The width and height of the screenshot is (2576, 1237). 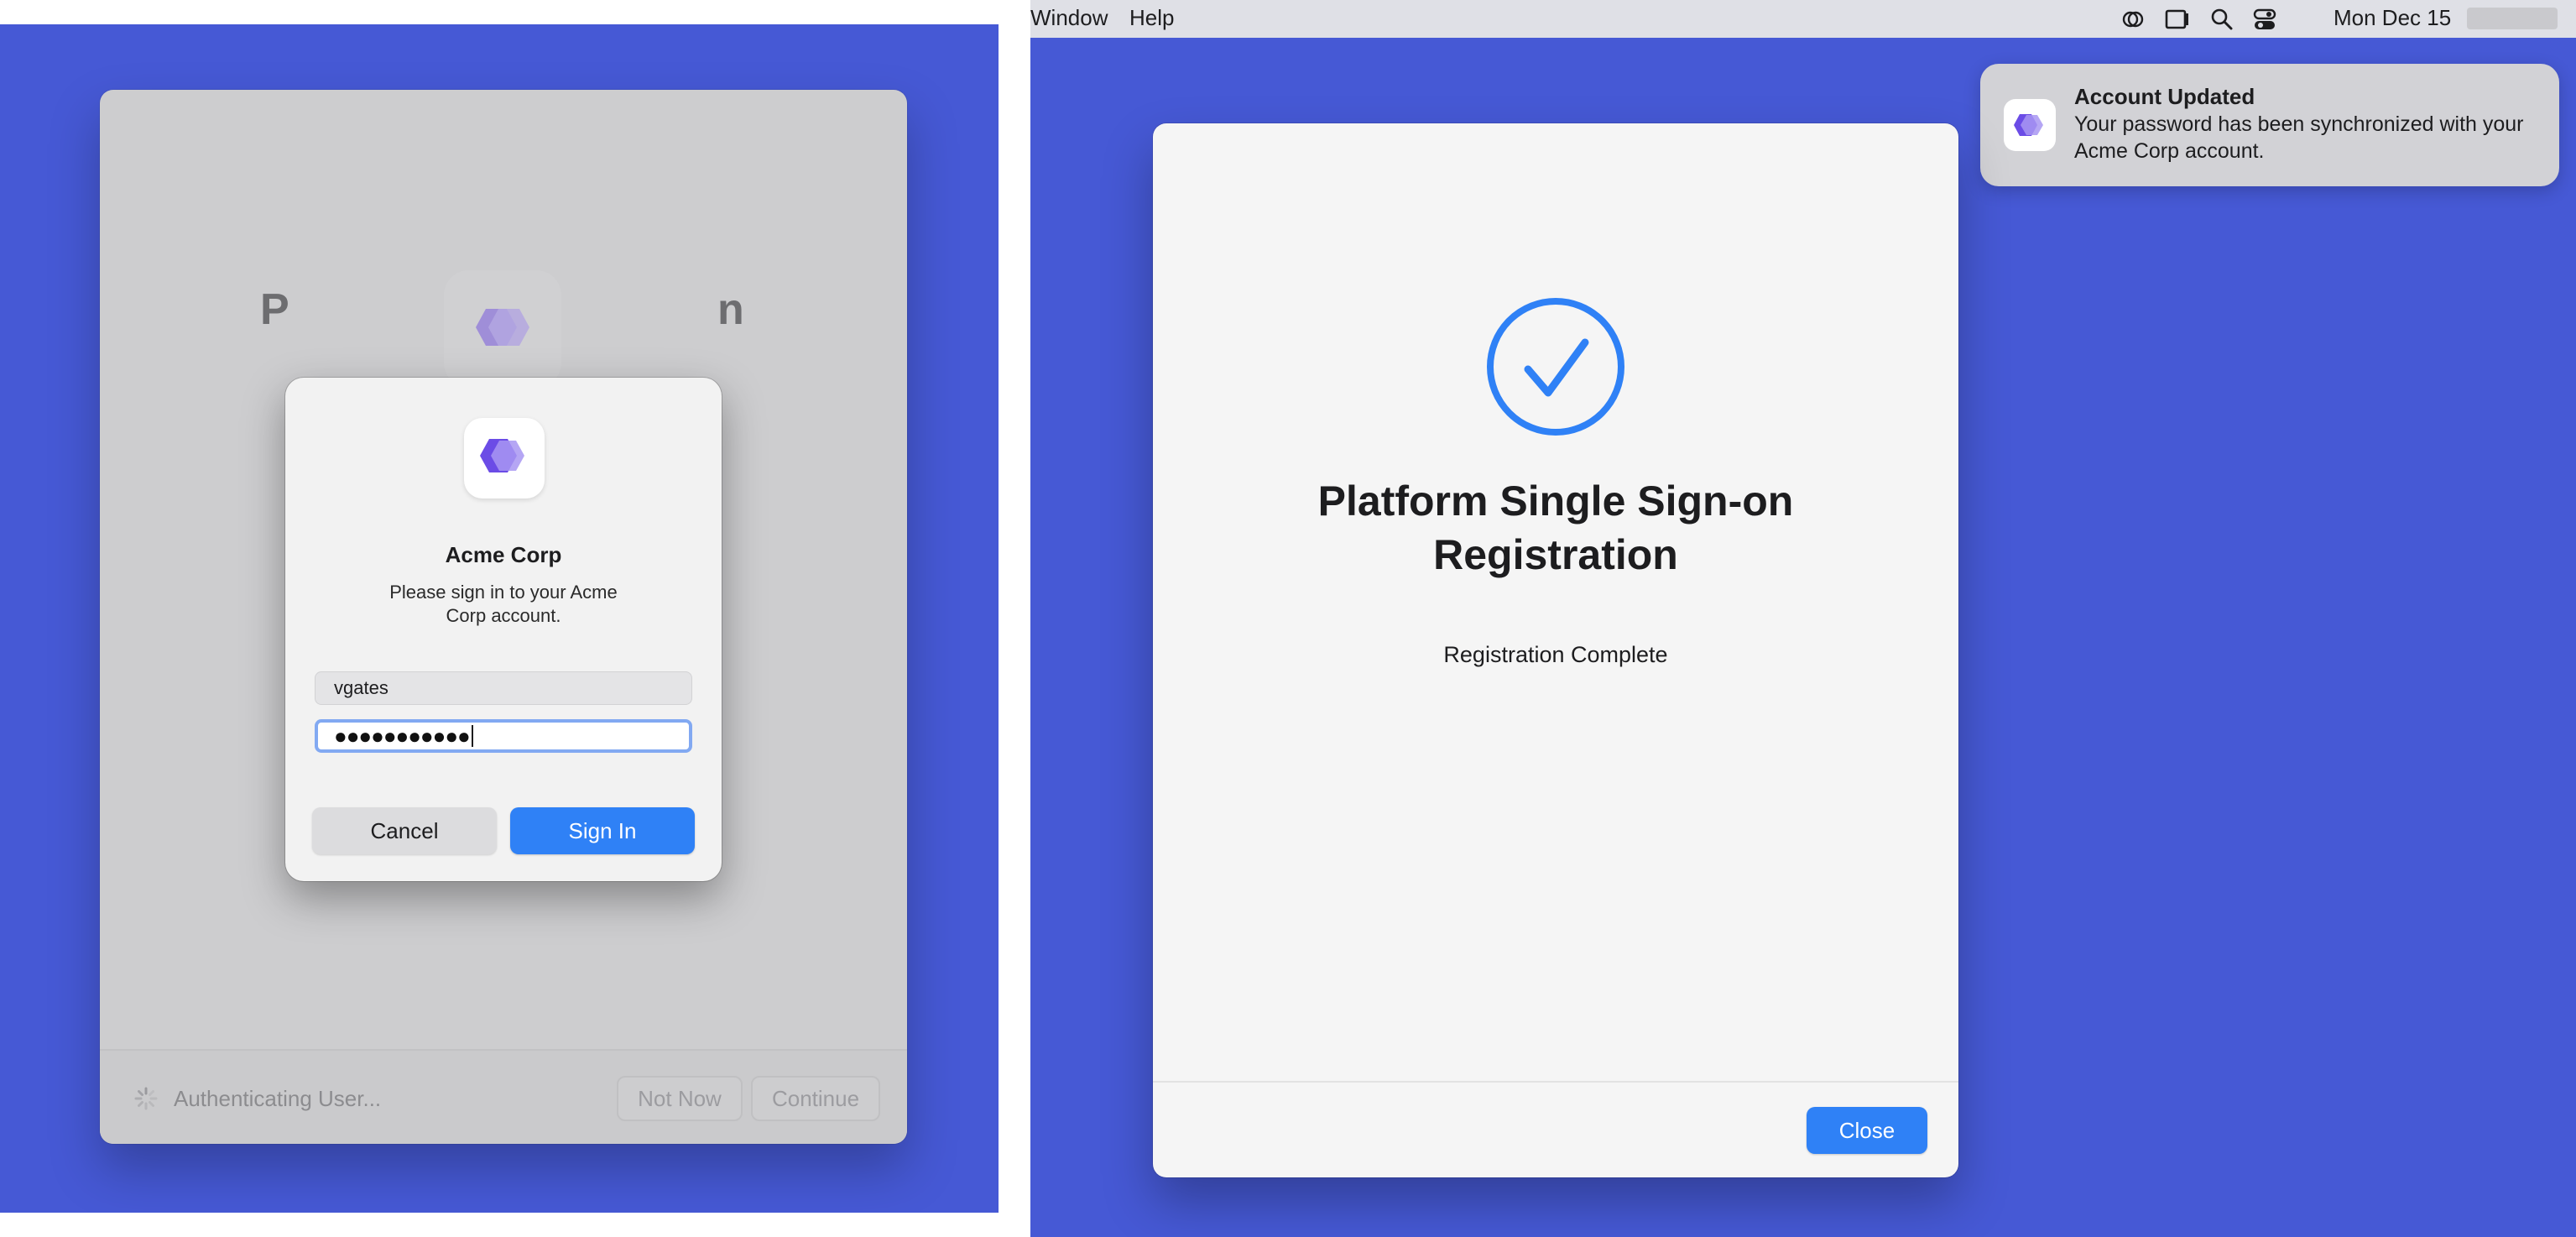 What do you see at coordinates (2222, 19) in the screenshot?
I see `search-icon` at bounding box center [2222, 19].